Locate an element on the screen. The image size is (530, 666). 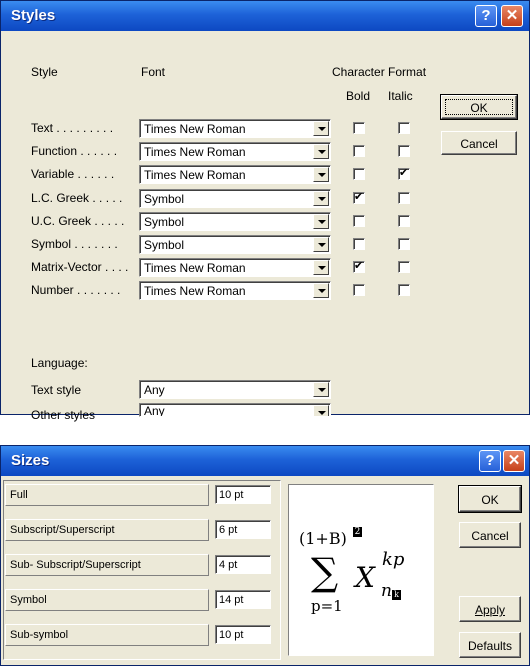
preview-base-variable: X is located at coordinates (365, 577).